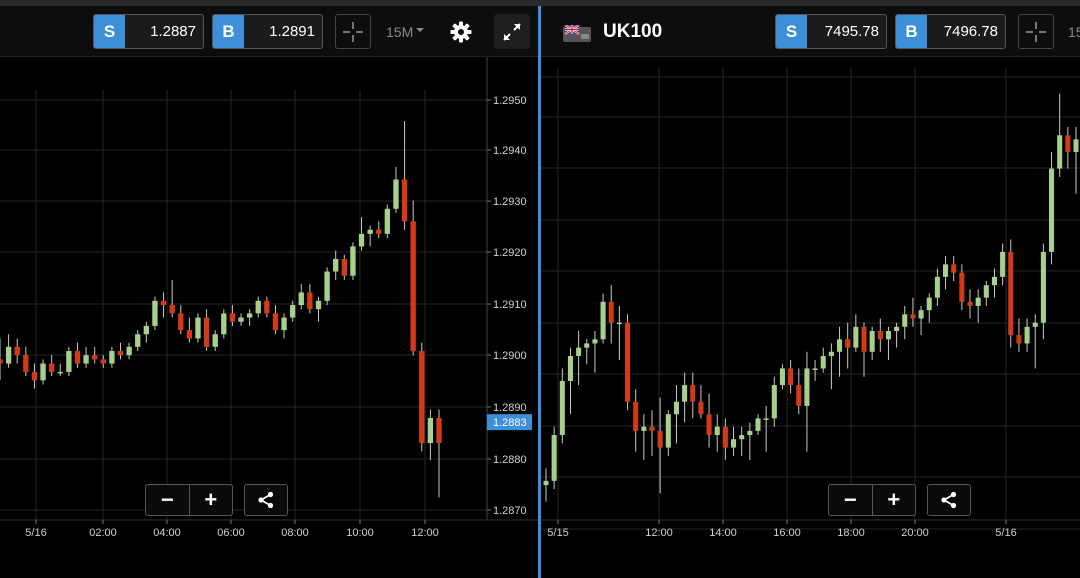 This screenshot has width=1080, height=578. I want to click on sell-quote-button: S 1.2887, so click(148, 31).